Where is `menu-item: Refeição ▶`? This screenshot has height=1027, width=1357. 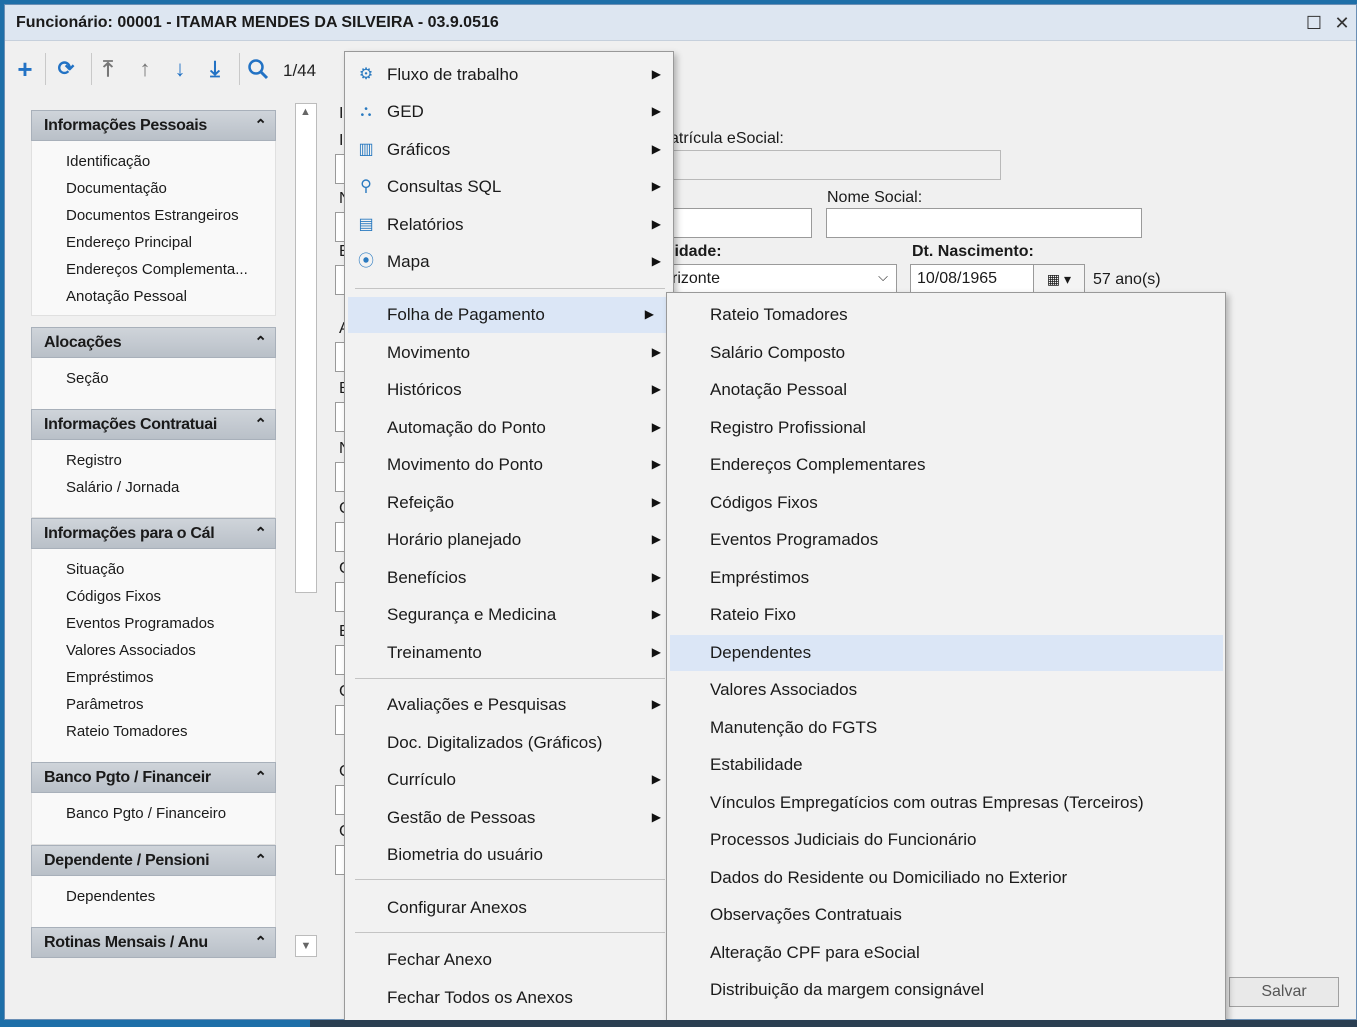
menu-item: Refeição ▶ is located at coordinates (509, 503).